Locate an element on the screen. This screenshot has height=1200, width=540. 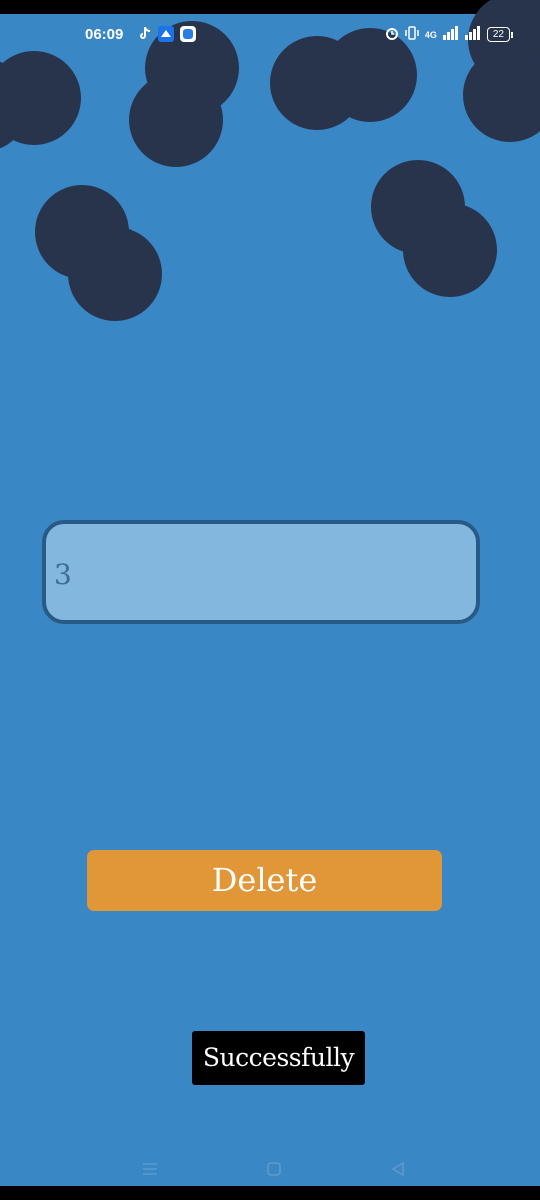
status-bar: 06:09 4G 22 is located at coordinates (270, 36).